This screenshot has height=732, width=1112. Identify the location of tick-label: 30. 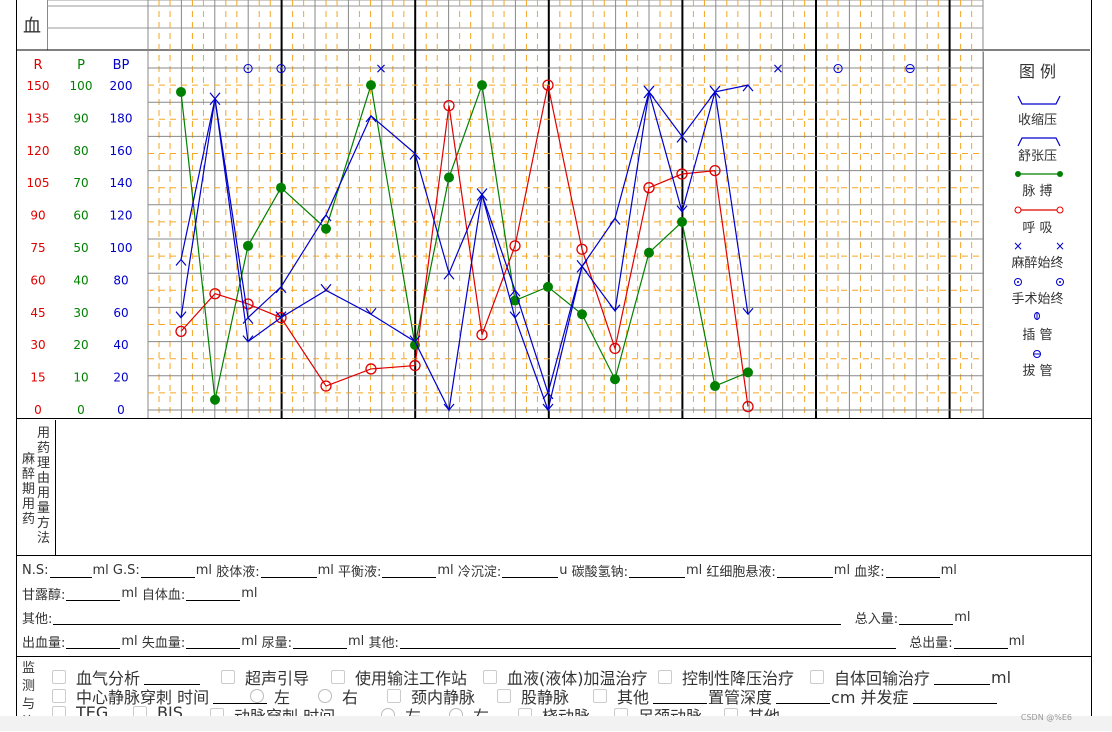
(37, 345).